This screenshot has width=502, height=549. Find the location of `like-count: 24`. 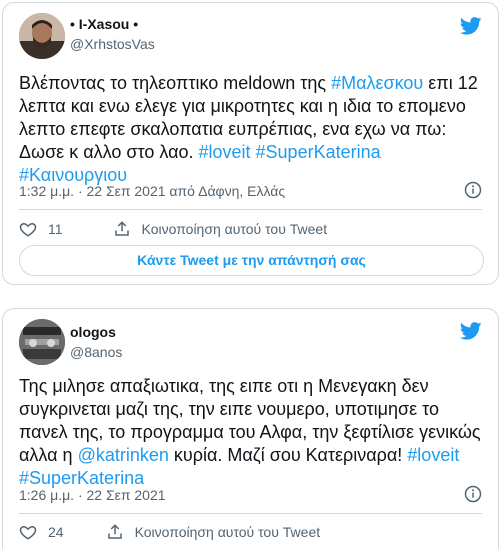

like-count: 24 is located at coordinates (56, 532).